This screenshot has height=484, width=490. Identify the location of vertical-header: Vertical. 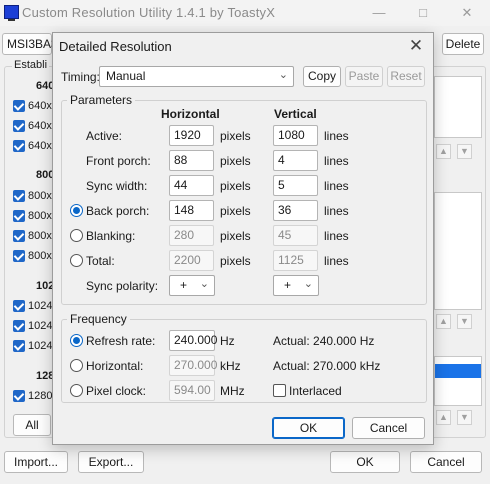
(295, 114).